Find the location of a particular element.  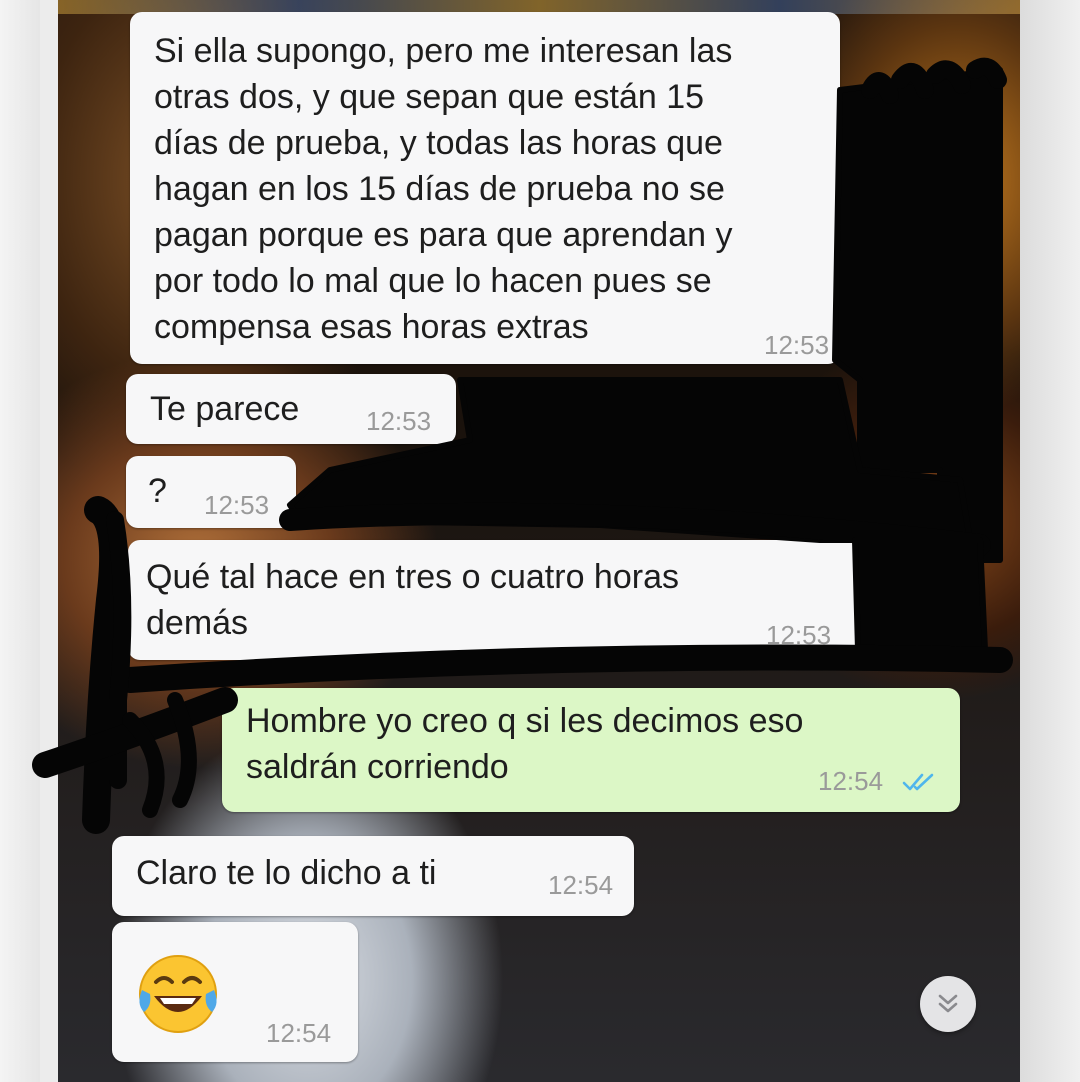

image-border-right is located at coordinates (1050, 541).